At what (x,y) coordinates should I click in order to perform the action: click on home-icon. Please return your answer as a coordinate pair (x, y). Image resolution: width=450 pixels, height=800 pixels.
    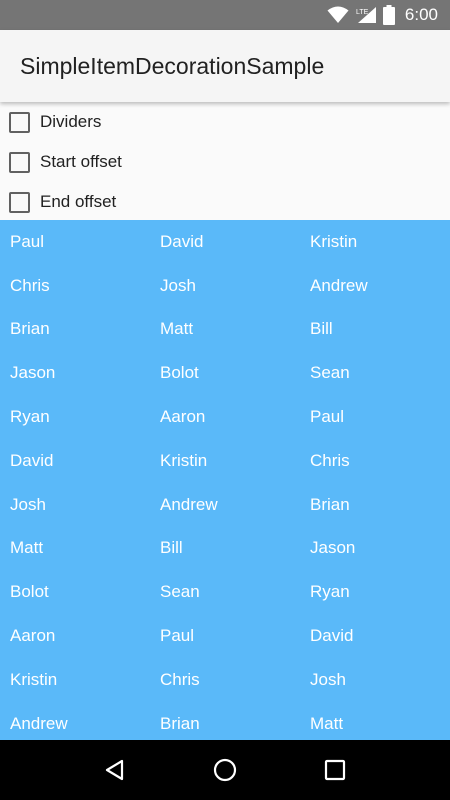
    Looking at the image, I should click on (225, 770).